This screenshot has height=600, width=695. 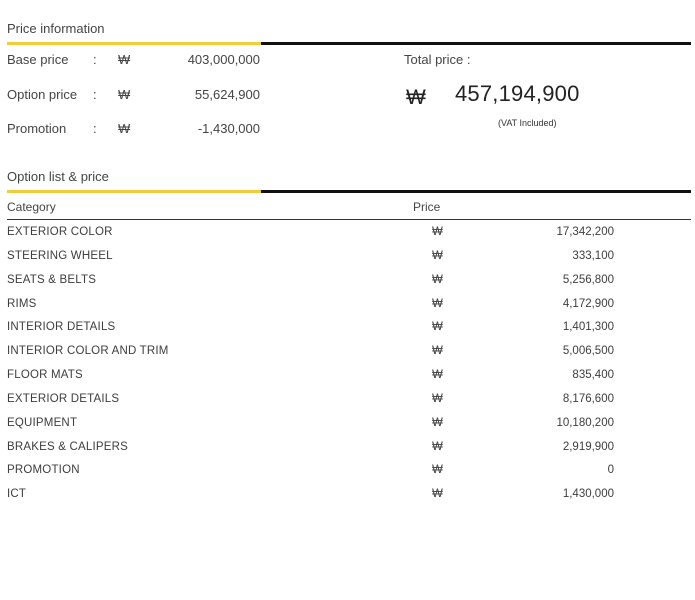 What do you see at coordinates (223, 59) in the screenshot?
I see `base-price-amount: 403,000,000` at bounding box center [223, 59].